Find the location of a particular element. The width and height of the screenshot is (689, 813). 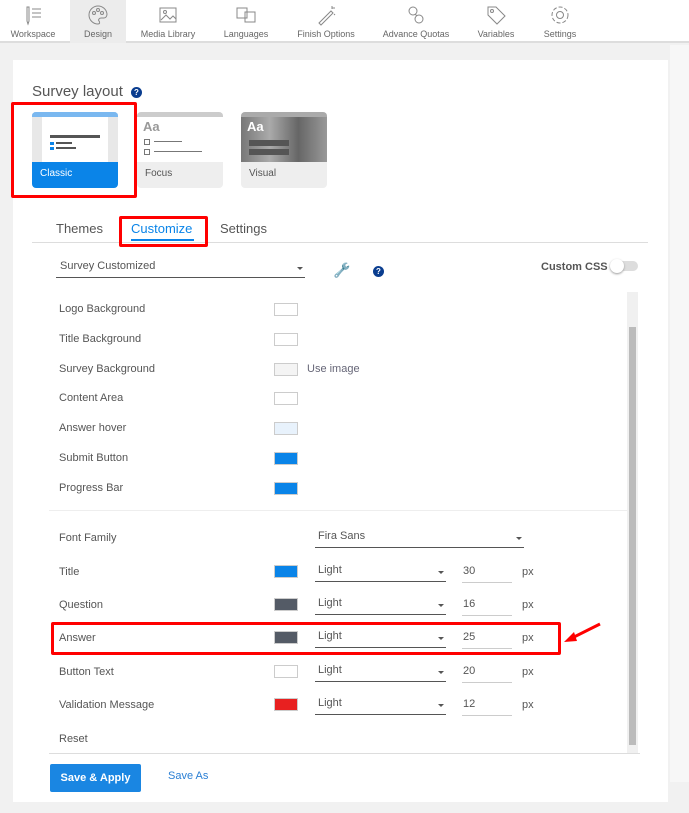

font-row-label: Question is located at coordinates (81, 605).